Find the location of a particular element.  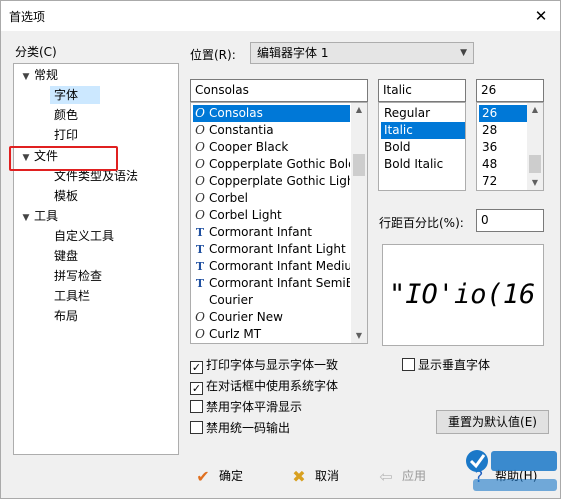

font-list-item: O Copperplate Gothic Bold is located at coordinates (271, 164).